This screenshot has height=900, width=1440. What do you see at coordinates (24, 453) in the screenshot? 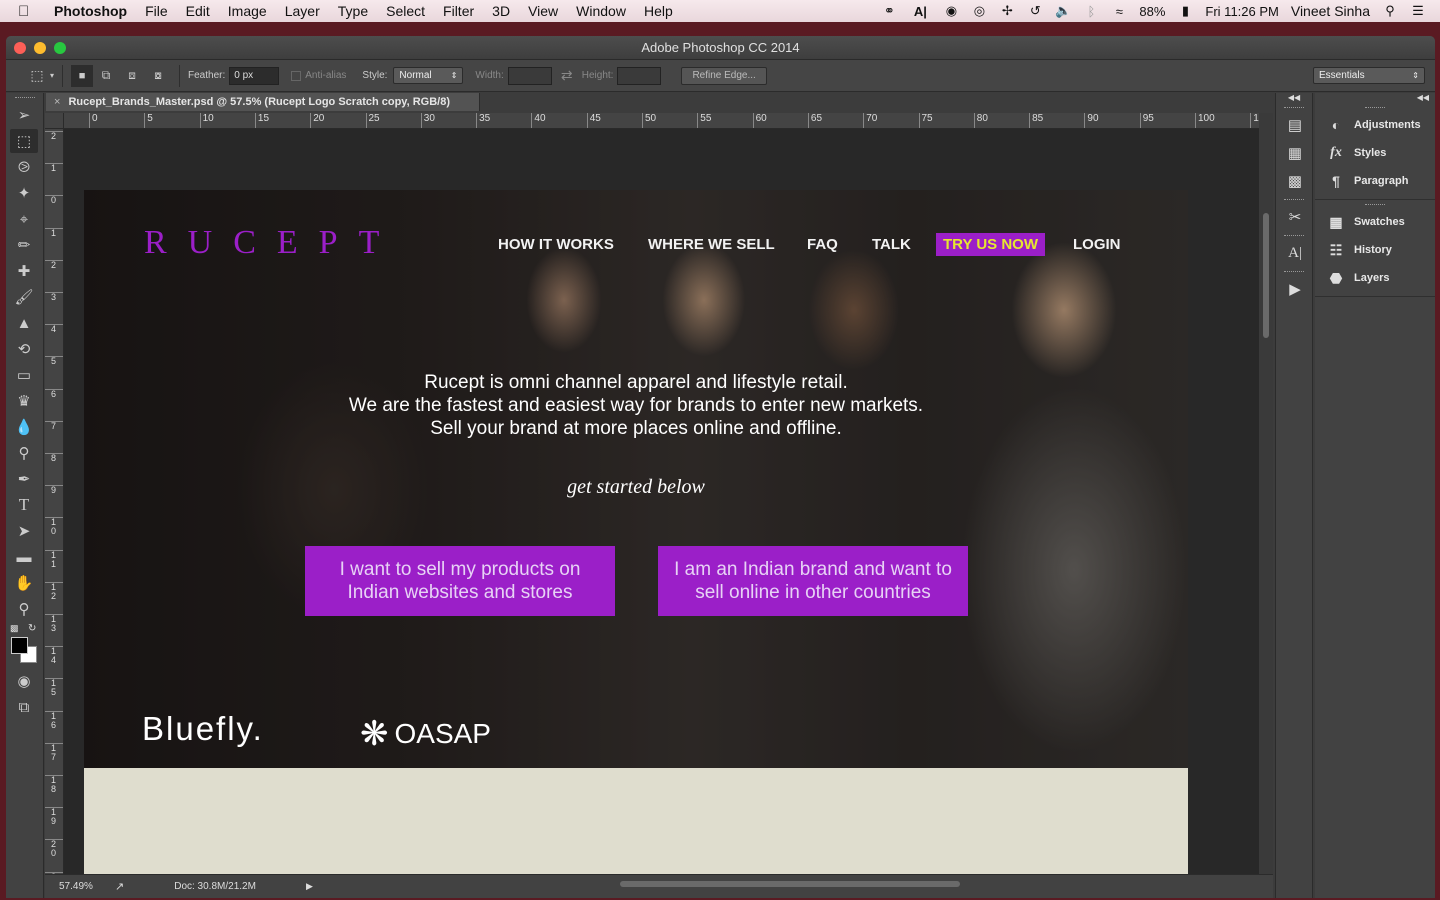
I see `dodge-tool-icon: ⚲` at bounding box center [24, 453].